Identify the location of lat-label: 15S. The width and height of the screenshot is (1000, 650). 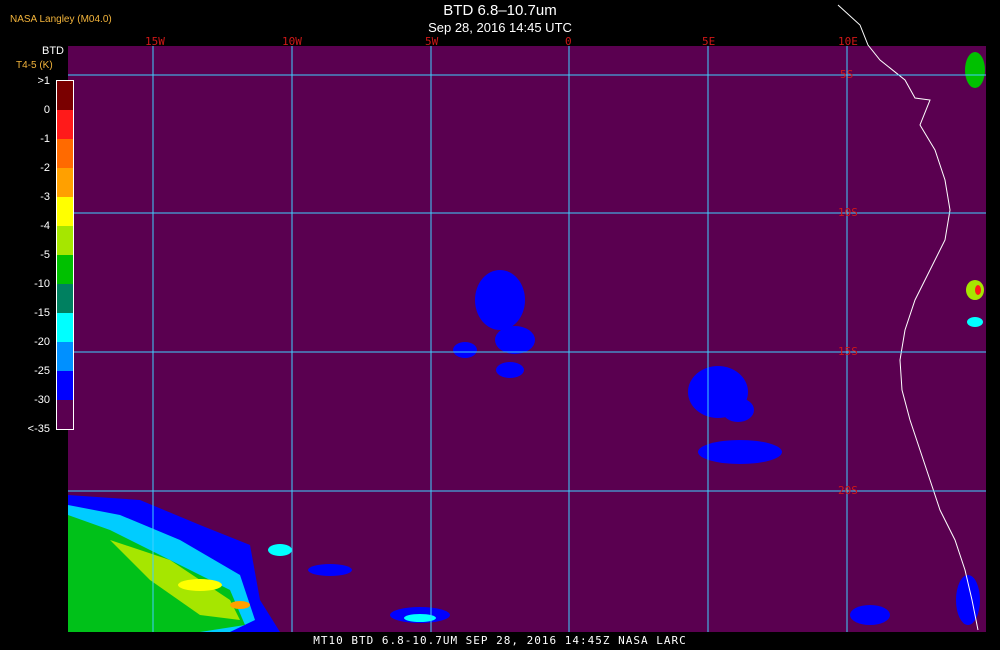
(848, 351).